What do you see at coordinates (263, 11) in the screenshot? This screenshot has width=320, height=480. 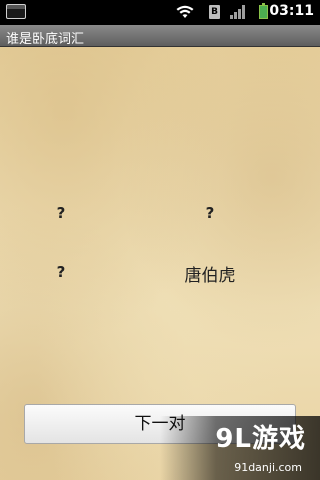 I see `battery-icon` at bounding box center [263, 11].